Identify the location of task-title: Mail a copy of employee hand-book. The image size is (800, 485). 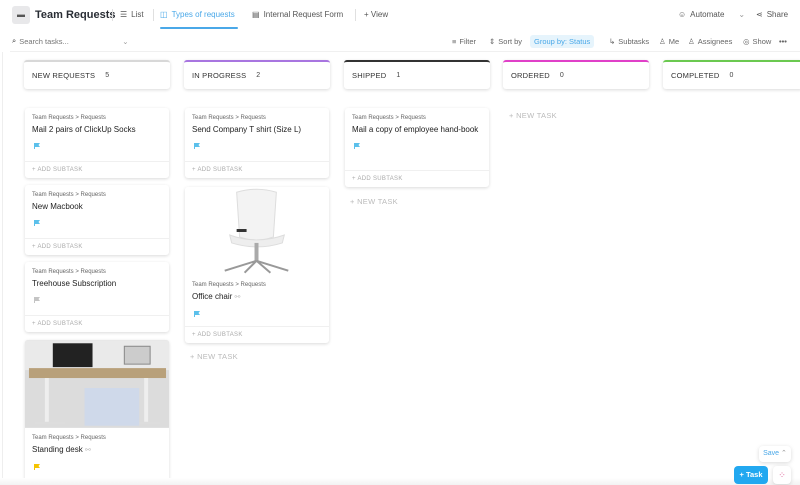
(417, 130).